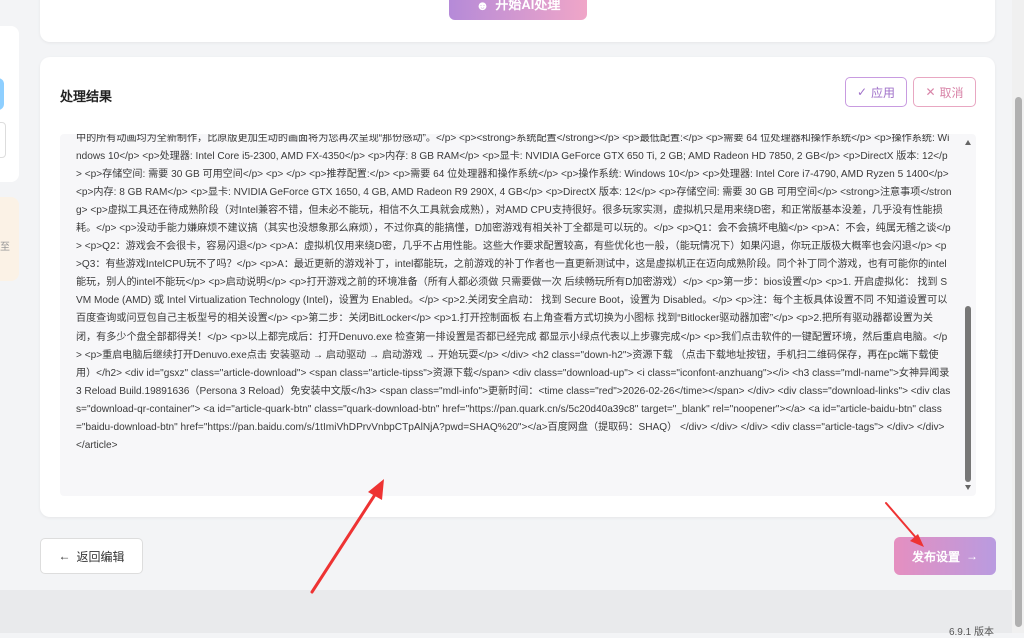 The width and height of the screenshot is (1024, 638). Describe the element at coordinates (972, 556) in the screenshot. I see `arrow-right-icon: →` at that location.